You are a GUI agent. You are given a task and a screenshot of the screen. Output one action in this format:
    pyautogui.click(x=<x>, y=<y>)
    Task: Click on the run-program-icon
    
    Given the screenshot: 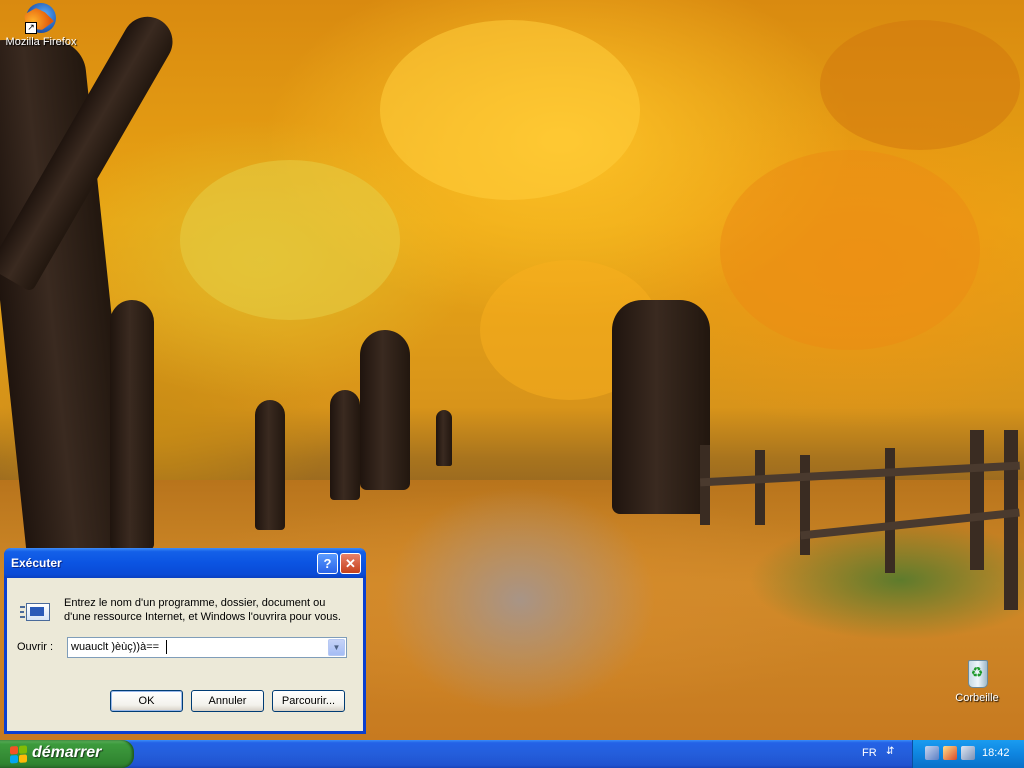 What is the action you would take?
    pyautogui.click(x=35, y=611)
    